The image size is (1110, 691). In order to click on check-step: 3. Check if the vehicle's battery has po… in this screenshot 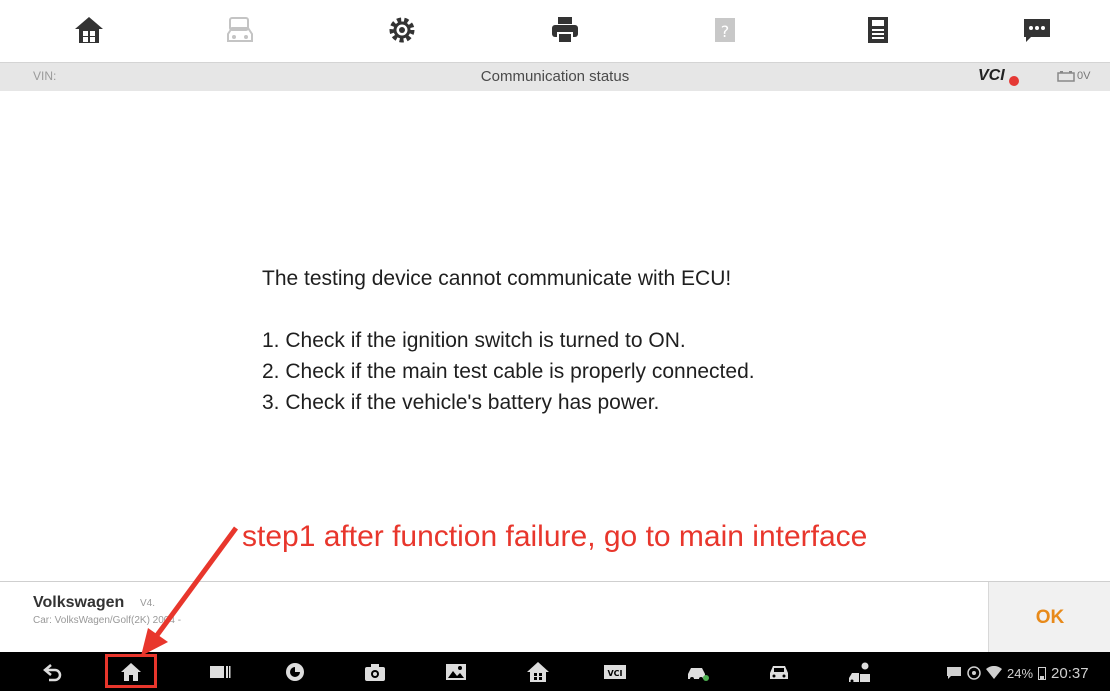, I will do `click(461, 402)`.